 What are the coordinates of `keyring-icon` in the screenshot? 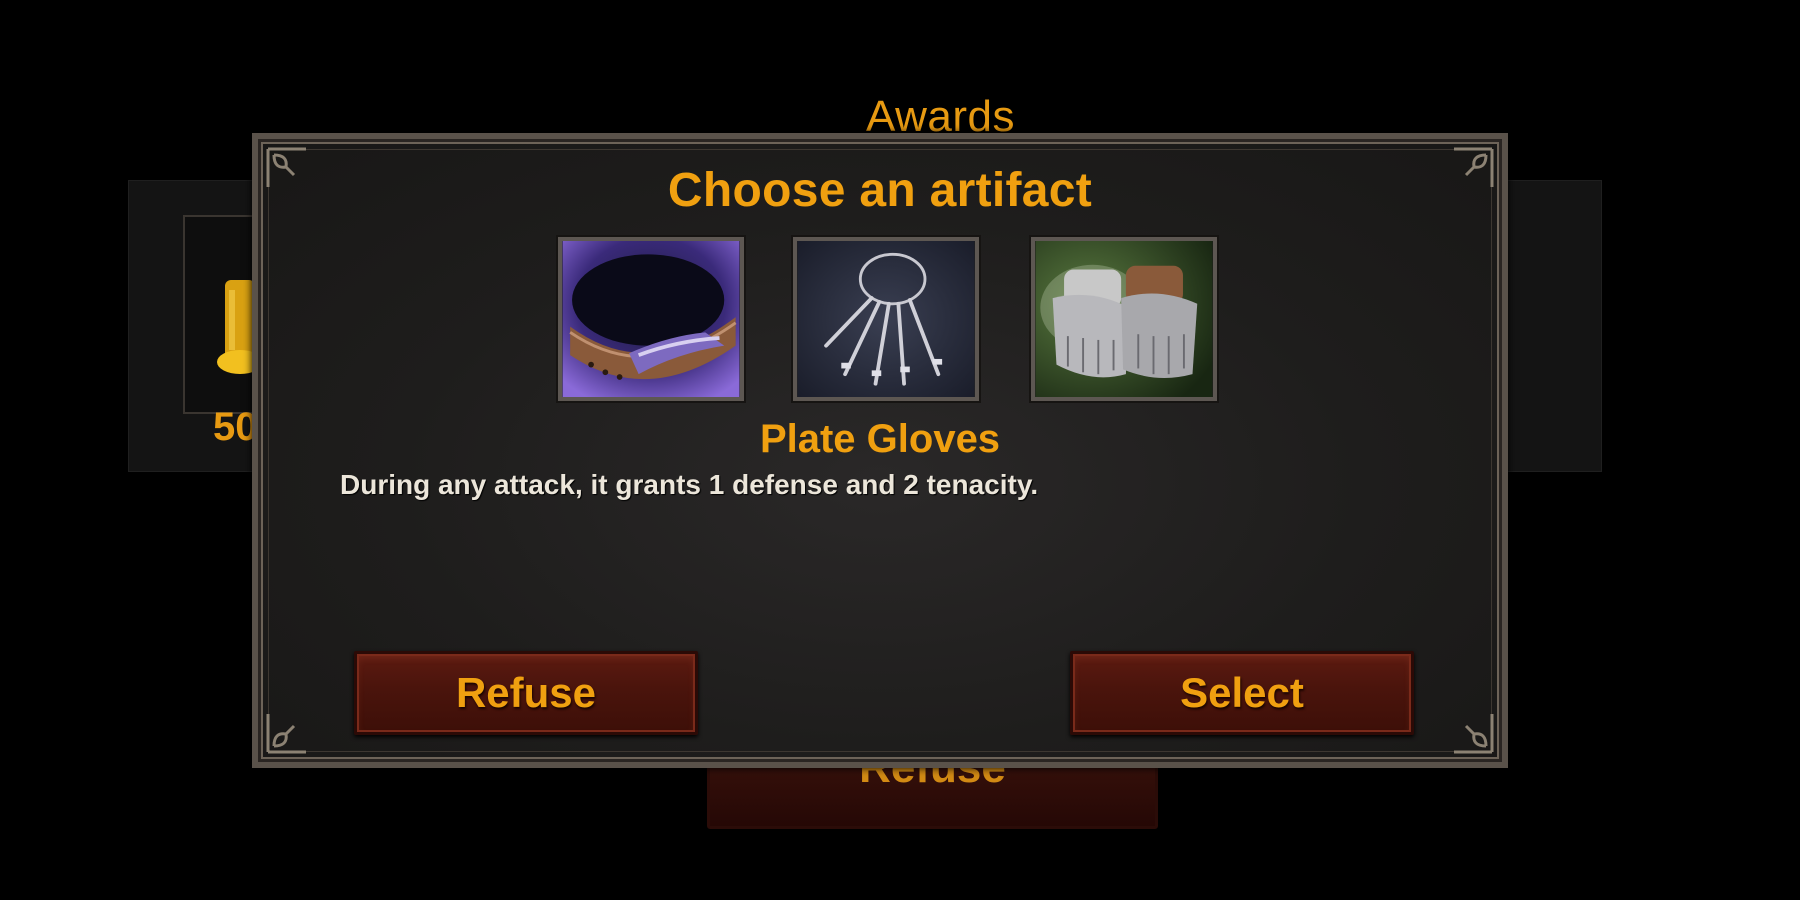 It's located at (886, 319).